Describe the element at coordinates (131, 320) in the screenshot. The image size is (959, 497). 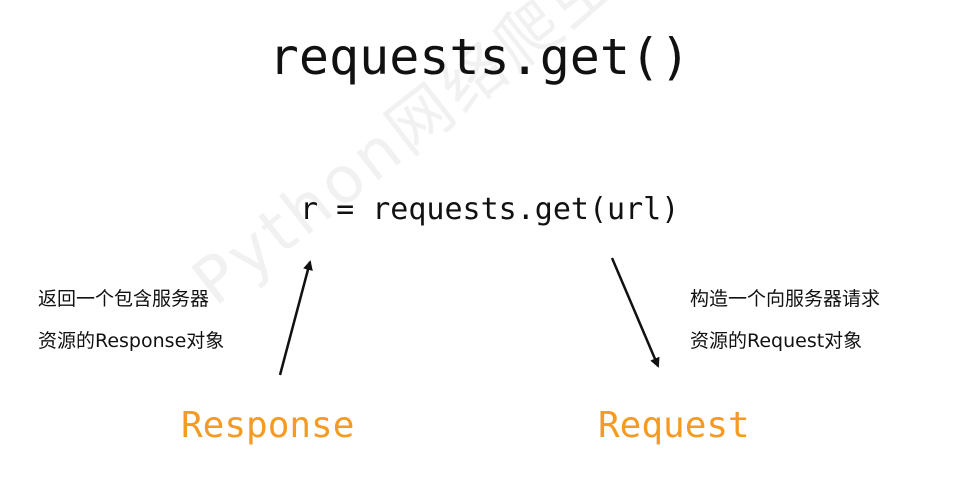
I see `response-description: 返回一个包含服务器 资源的Response对象` at that location.